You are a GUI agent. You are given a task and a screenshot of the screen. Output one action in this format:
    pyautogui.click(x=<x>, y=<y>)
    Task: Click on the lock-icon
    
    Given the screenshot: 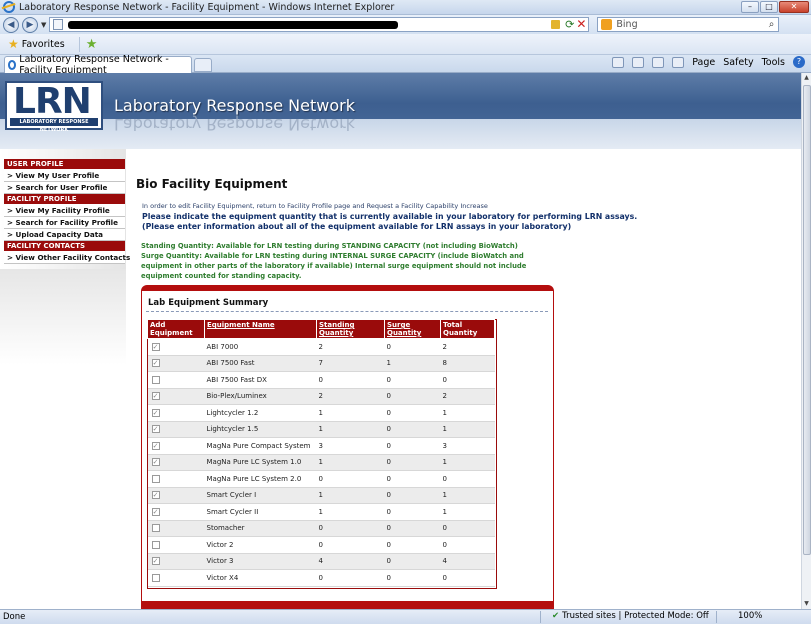 What is the action you would take?
    pyautogui.click(x=556, y=24)
    